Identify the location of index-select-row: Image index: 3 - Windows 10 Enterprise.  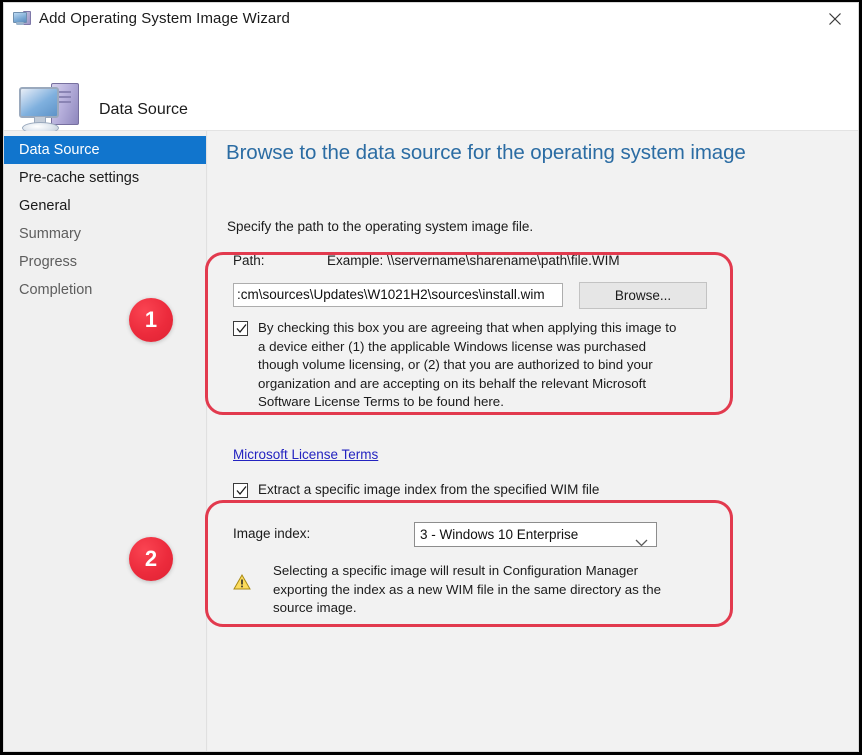
(495, 536).